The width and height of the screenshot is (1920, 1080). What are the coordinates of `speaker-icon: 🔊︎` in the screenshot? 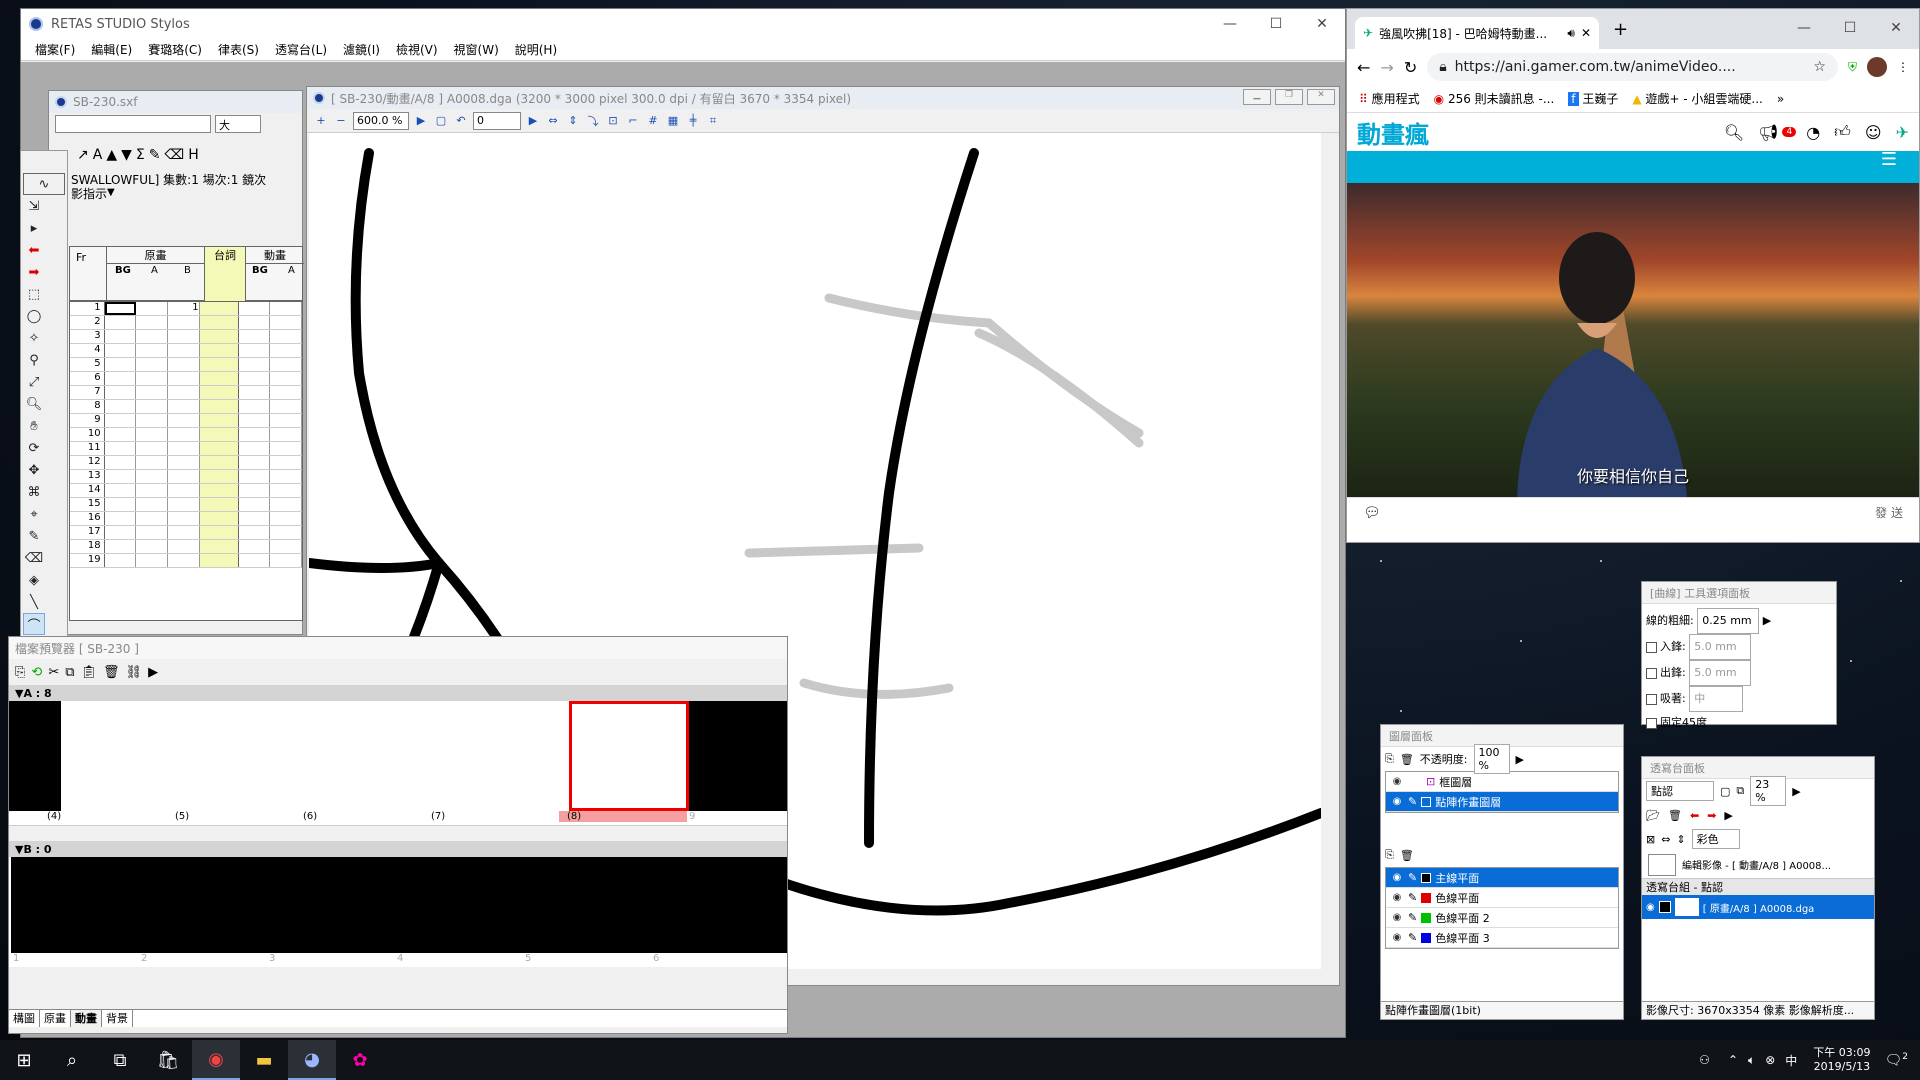 It's located at (1571, 33).